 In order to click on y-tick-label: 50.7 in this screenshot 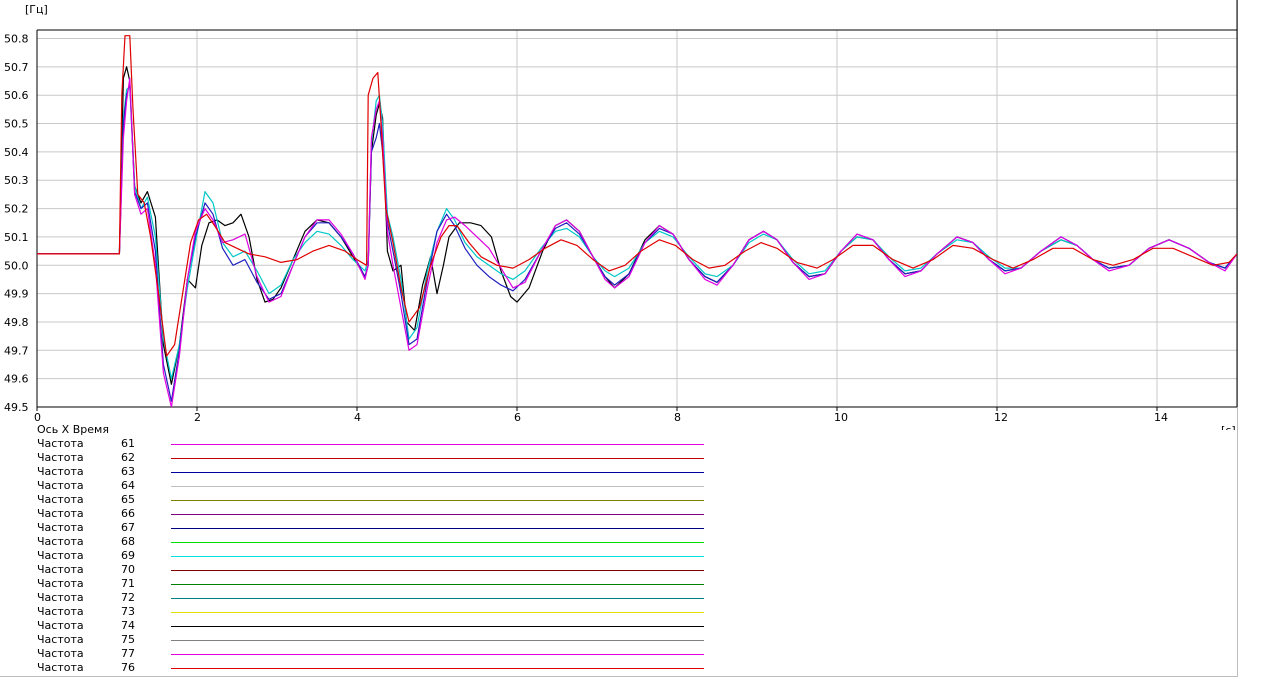, I will do `click(16, 67)`.